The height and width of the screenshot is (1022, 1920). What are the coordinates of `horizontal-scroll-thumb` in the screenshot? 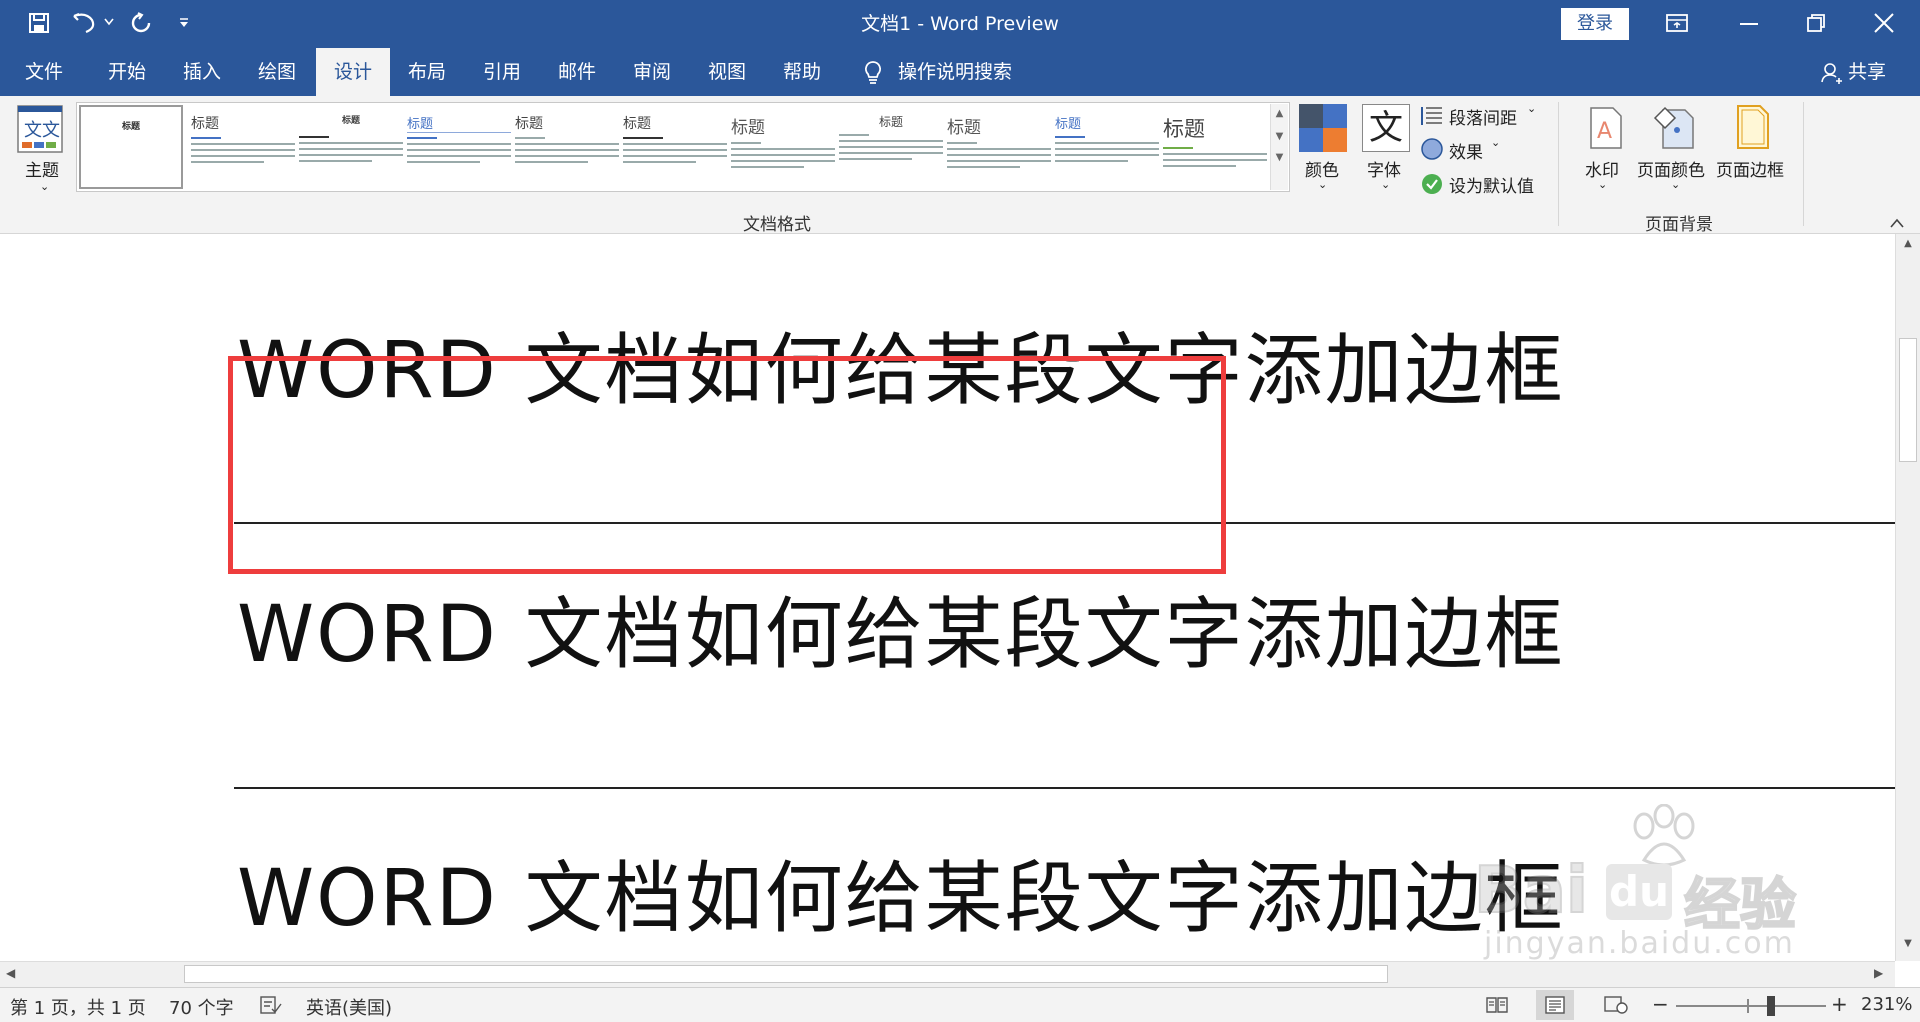 It's located at (786, 974).